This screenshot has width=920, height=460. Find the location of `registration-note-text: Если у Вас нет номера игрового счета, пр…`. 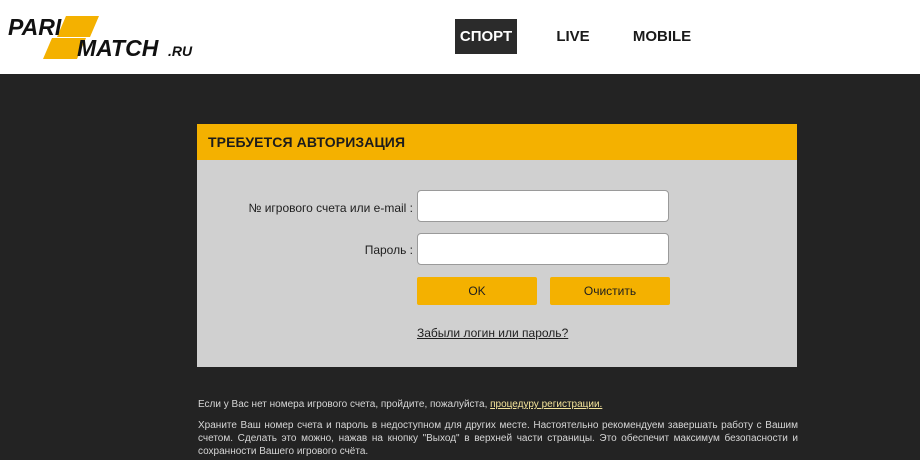

registration-note-text: Если у Вас нет номера игрового счета, пр… is located at coordinates (344, 404).